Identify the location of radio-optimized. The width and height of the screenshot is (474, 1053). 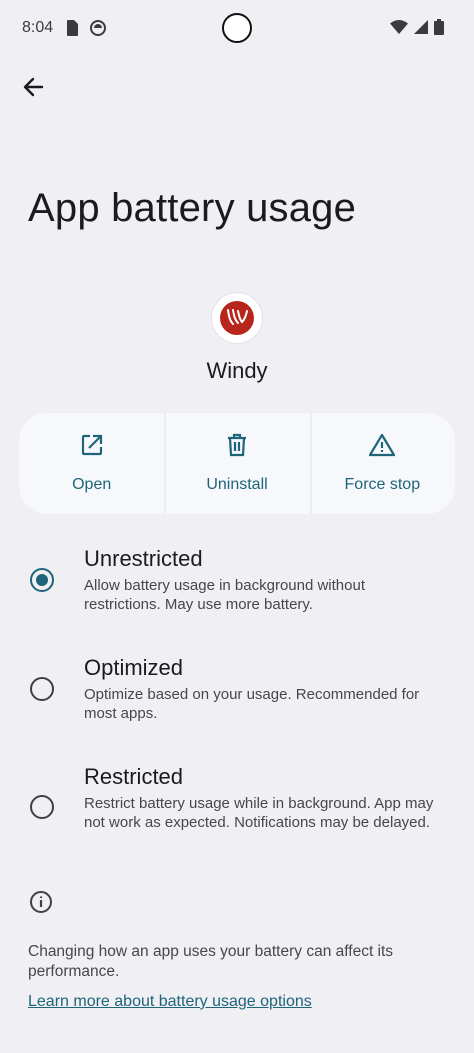
(42, 689).